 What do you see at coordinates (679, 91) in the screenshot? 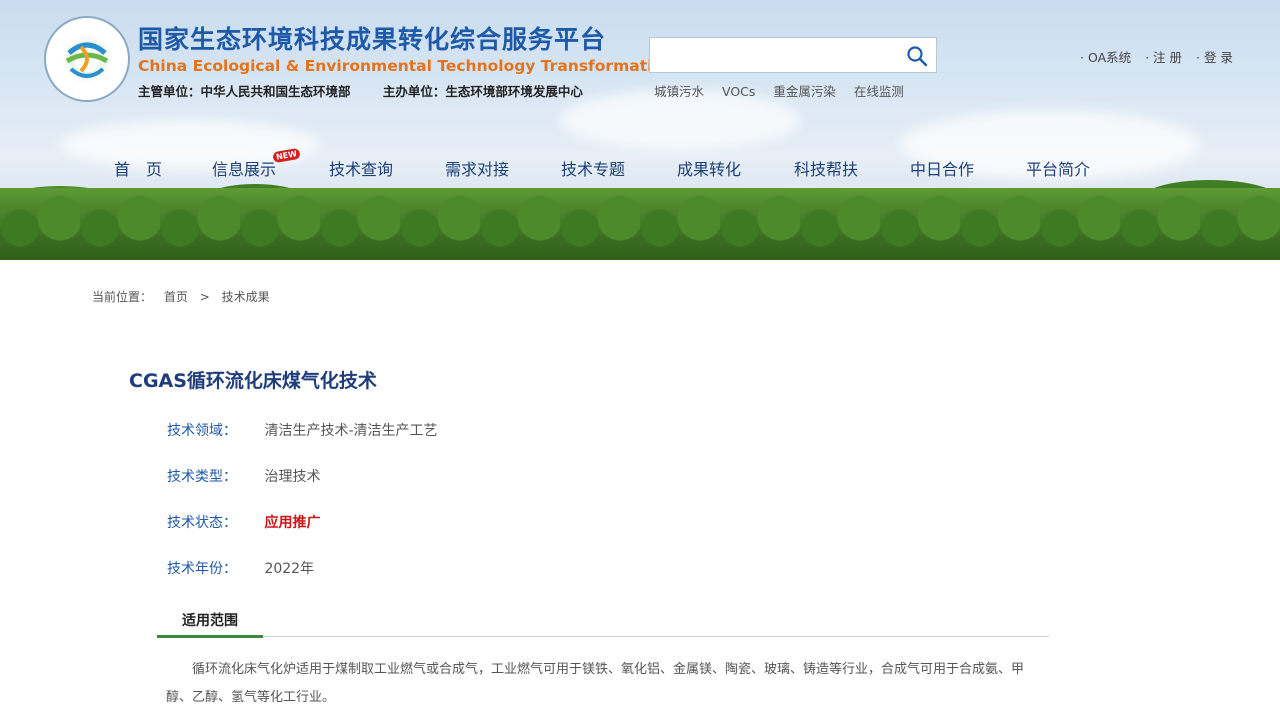
I see `hot-keyword-link: 城镇污水` at bounding box center [679, 91].